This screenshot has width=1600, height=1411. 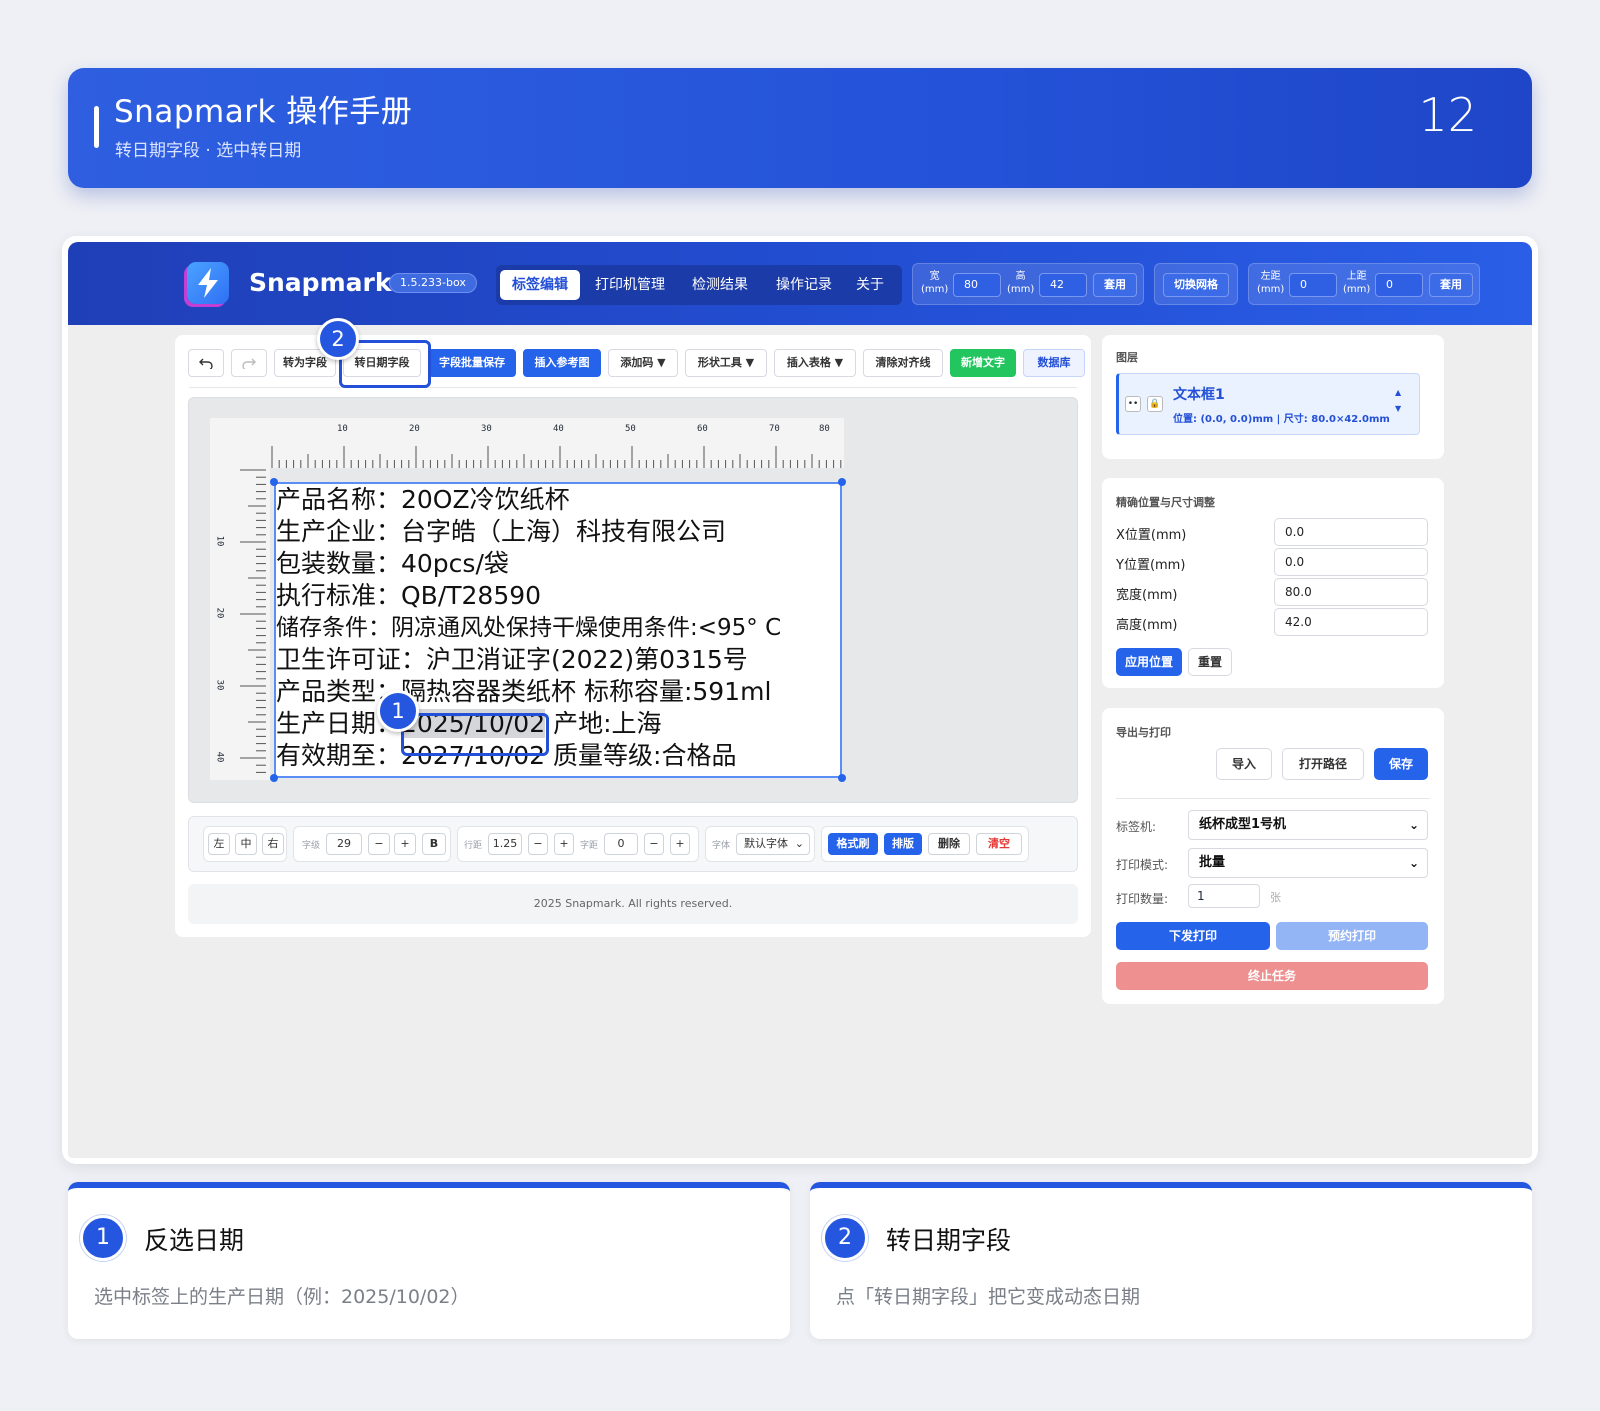 I want to click on save-button: 保存, so click(x=1401, y=764).